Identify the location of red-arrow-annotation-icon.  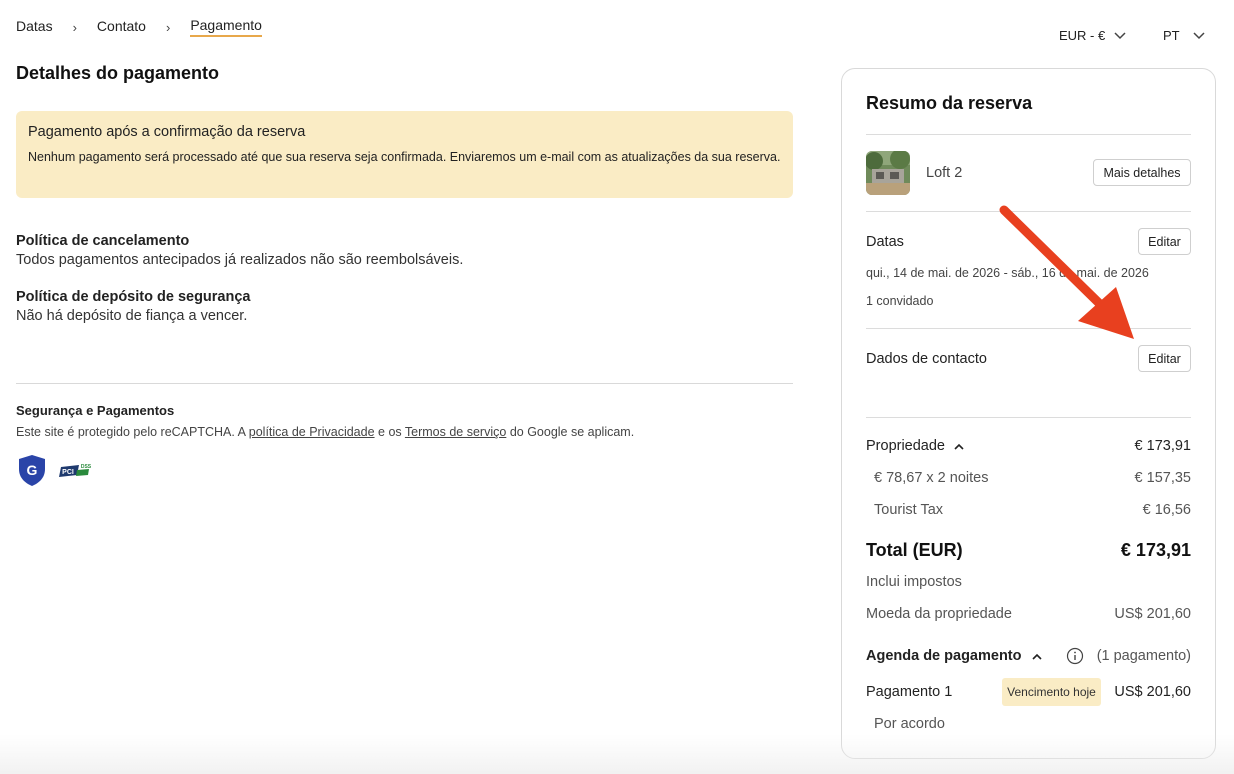
(1066, 272).